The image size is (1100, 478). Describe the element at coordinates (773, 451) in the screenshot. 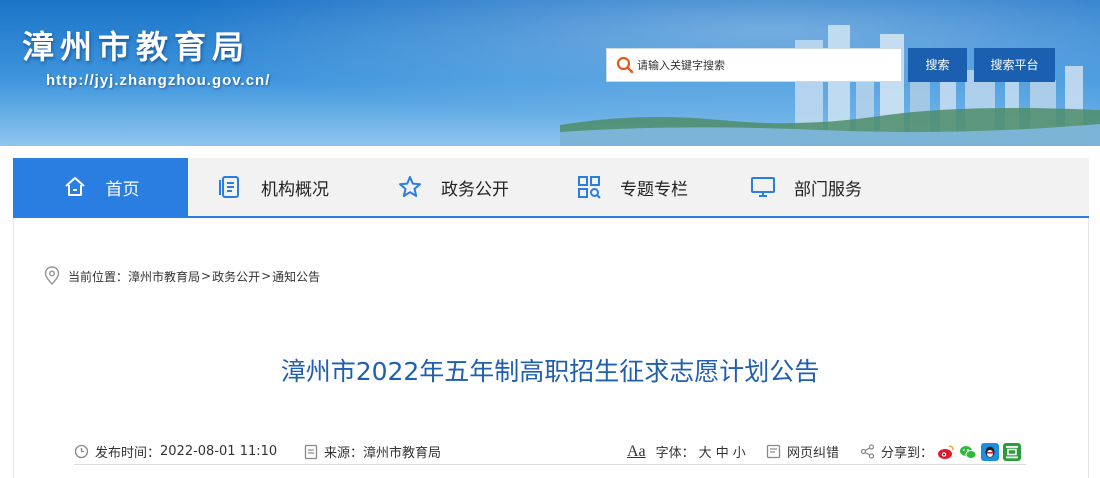

I see `report-error-icon` at that location.